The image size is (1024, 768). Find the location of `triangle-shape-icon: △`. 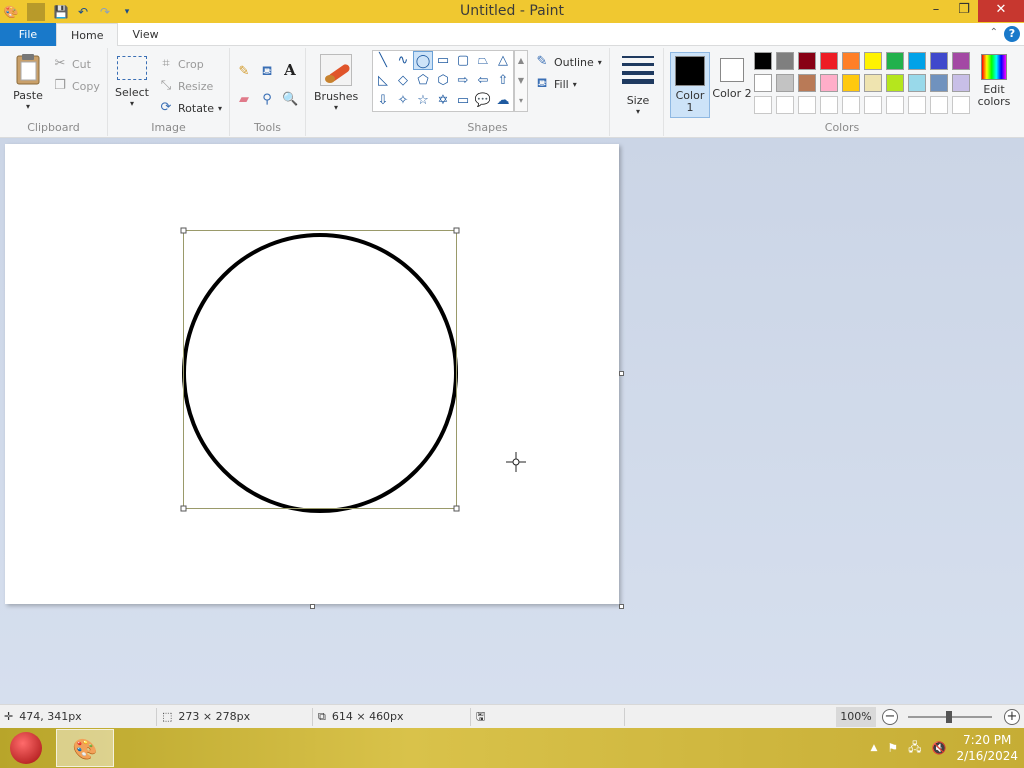

triangle-shape-icon: △ is located at coordinates (503, 60).